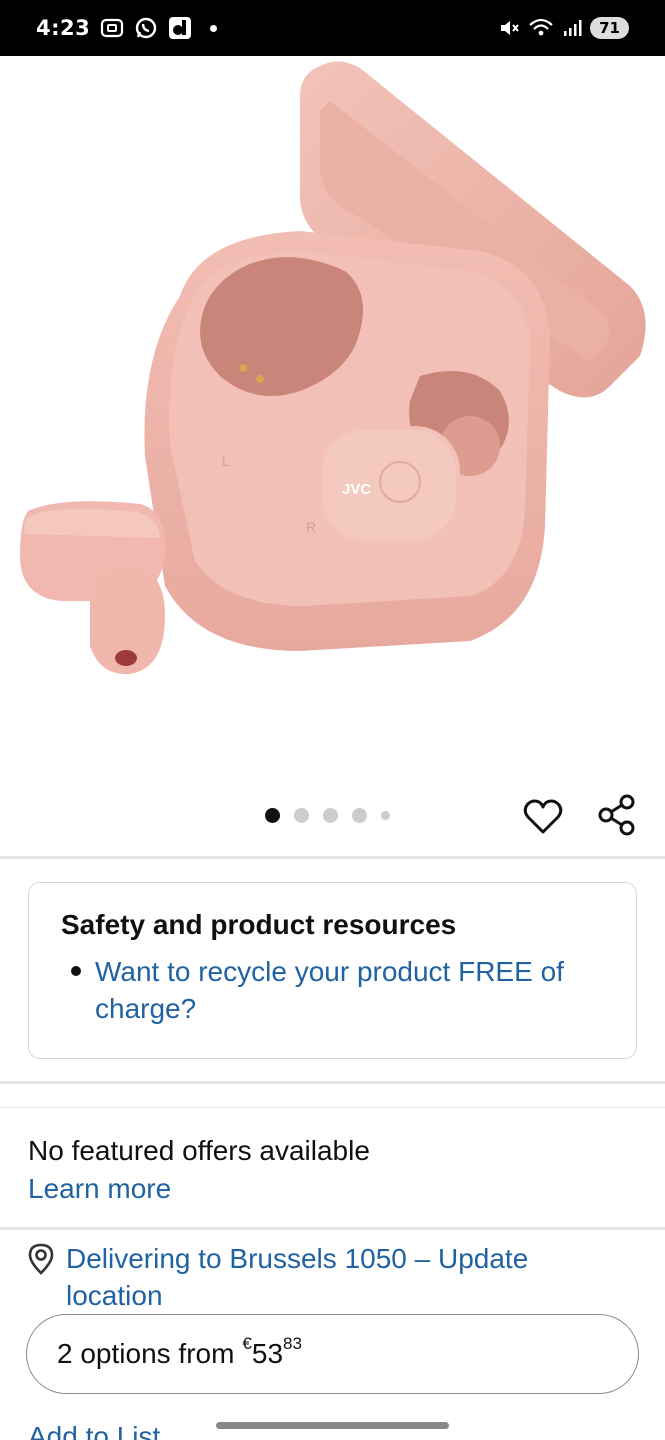 This screenshot has width=665, height=1440. I want to click on signal-icon, so click(572, 28).